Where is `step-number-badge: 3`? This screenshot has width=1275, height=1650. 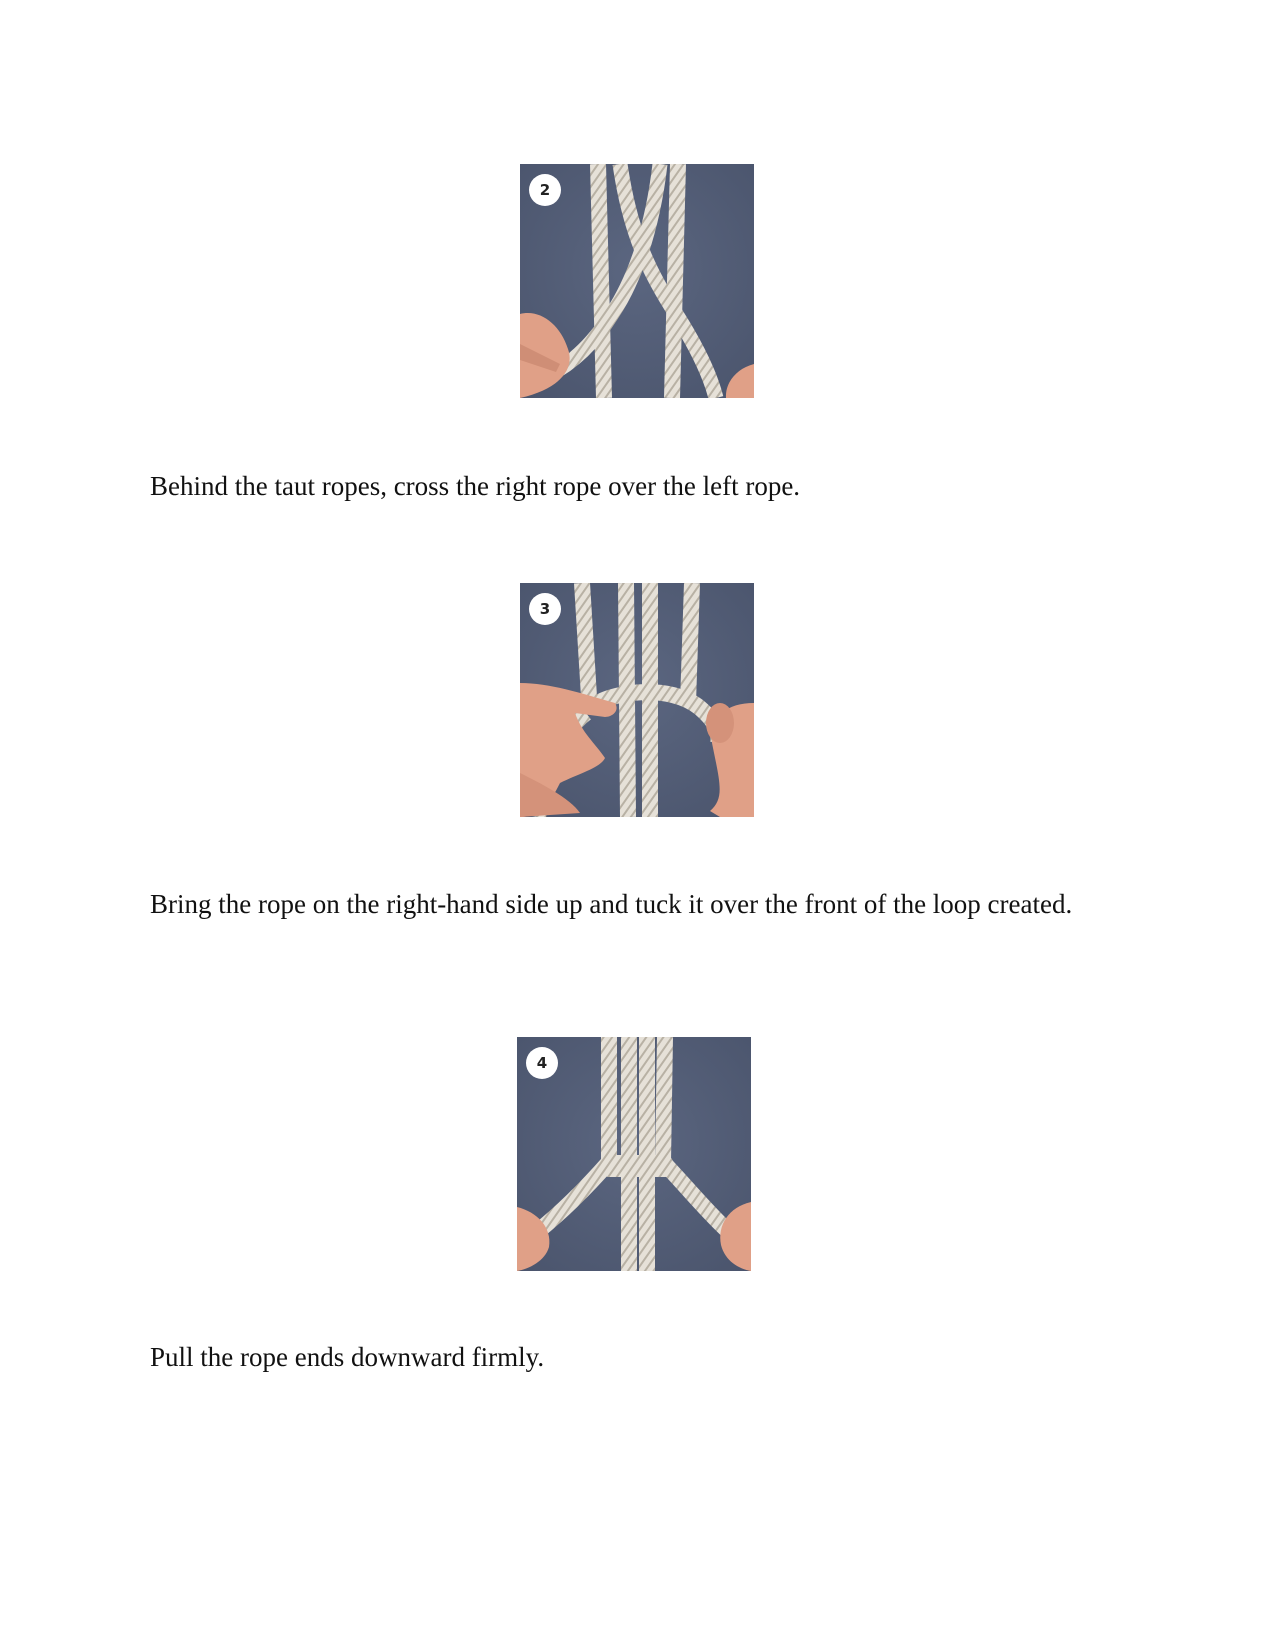 step-number-badge: 3 is located at coordinates (545, 609).